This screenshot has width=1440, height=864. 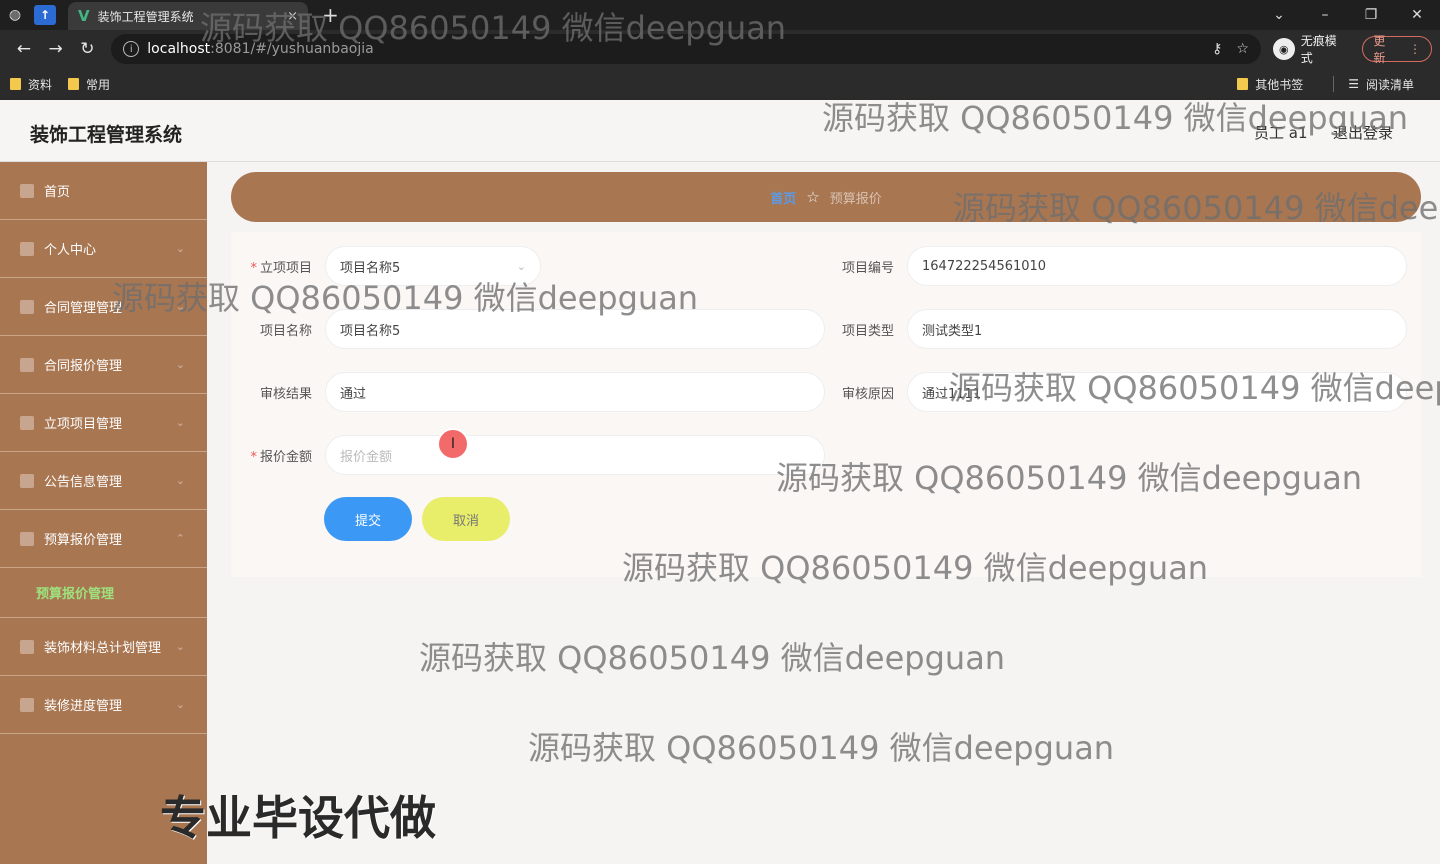 I want to click on bookmark-folder: 资料, so click(x=31, y=84).